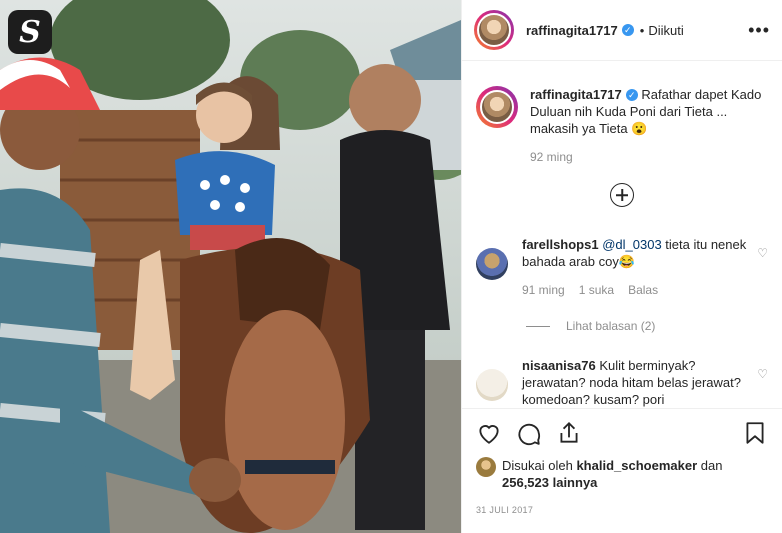  I want to click on like-heart-icon, so click(489, 433).